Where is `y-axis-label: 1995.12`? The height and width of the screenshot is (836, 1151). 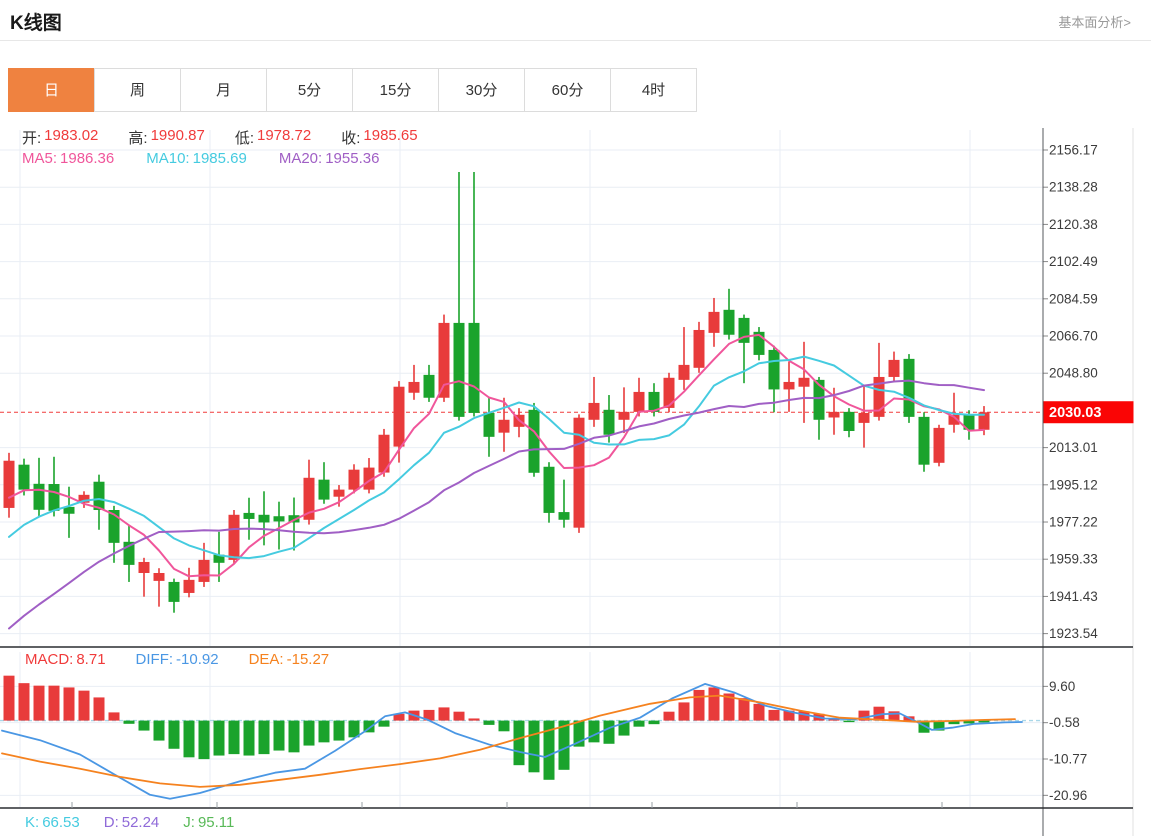
y-axis-label: 1995.12 is located at coordinates (1073, 484).